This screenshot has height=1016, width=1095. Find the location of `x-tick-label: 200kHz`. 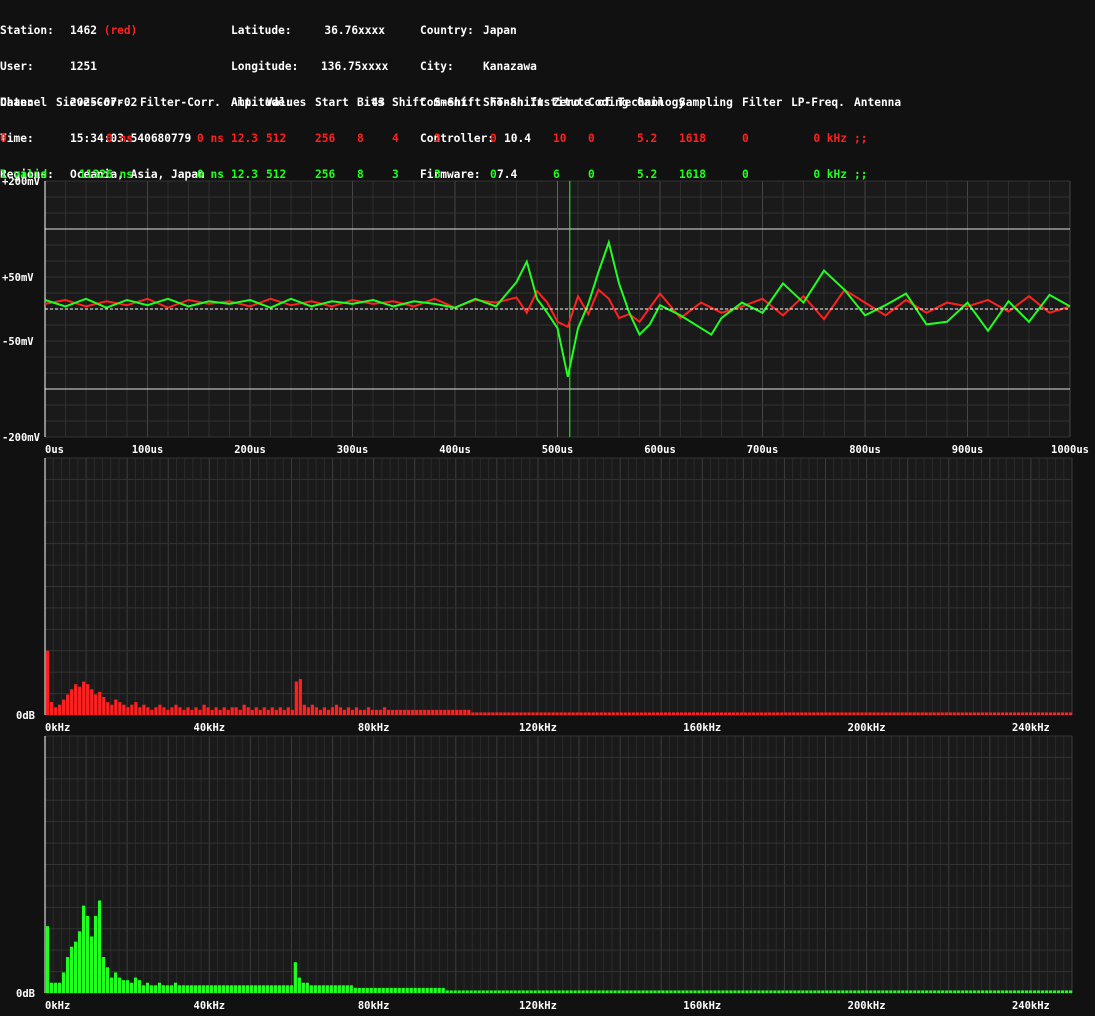

x-tick-label: 200kHz is located at coordinates (867, 728).